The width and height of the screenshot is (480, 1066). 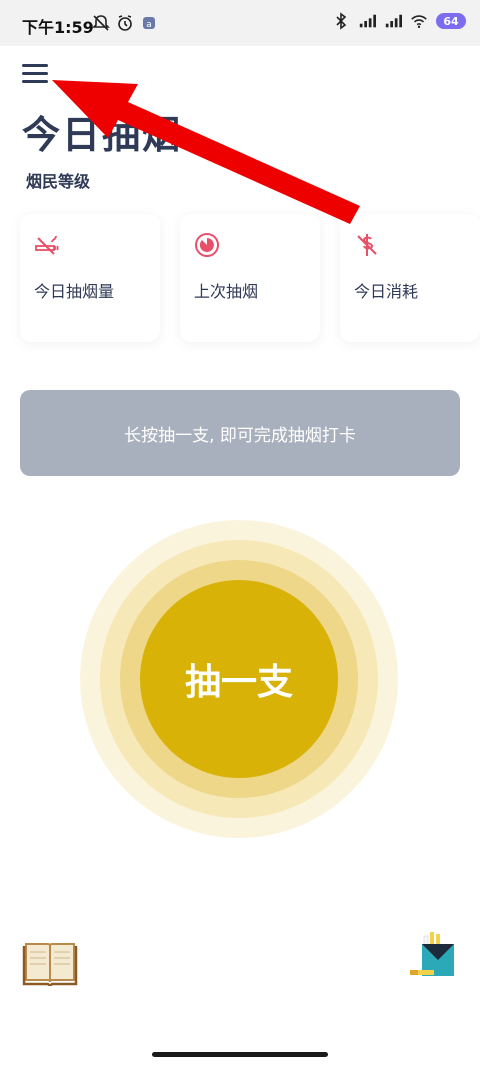 What do you see at coordinates (238, 682) in the screenshot?
I see `smoke-button-label: 抽一支` at bounding box center [238, 682].